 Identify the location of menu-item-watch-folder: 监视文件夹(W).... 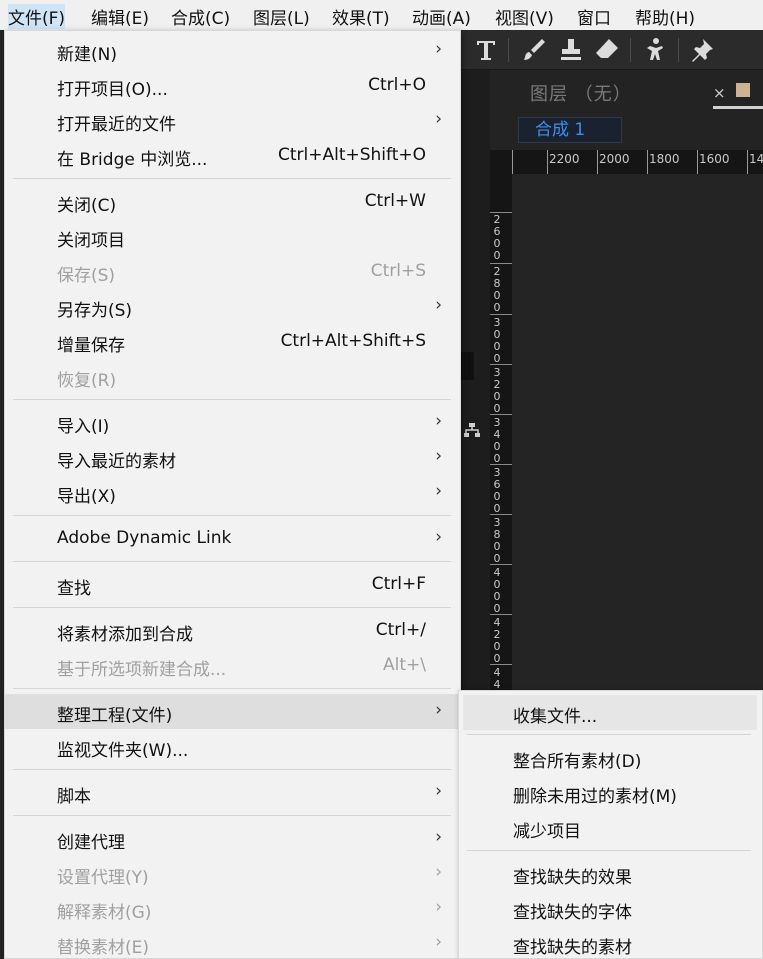
(232, 746).